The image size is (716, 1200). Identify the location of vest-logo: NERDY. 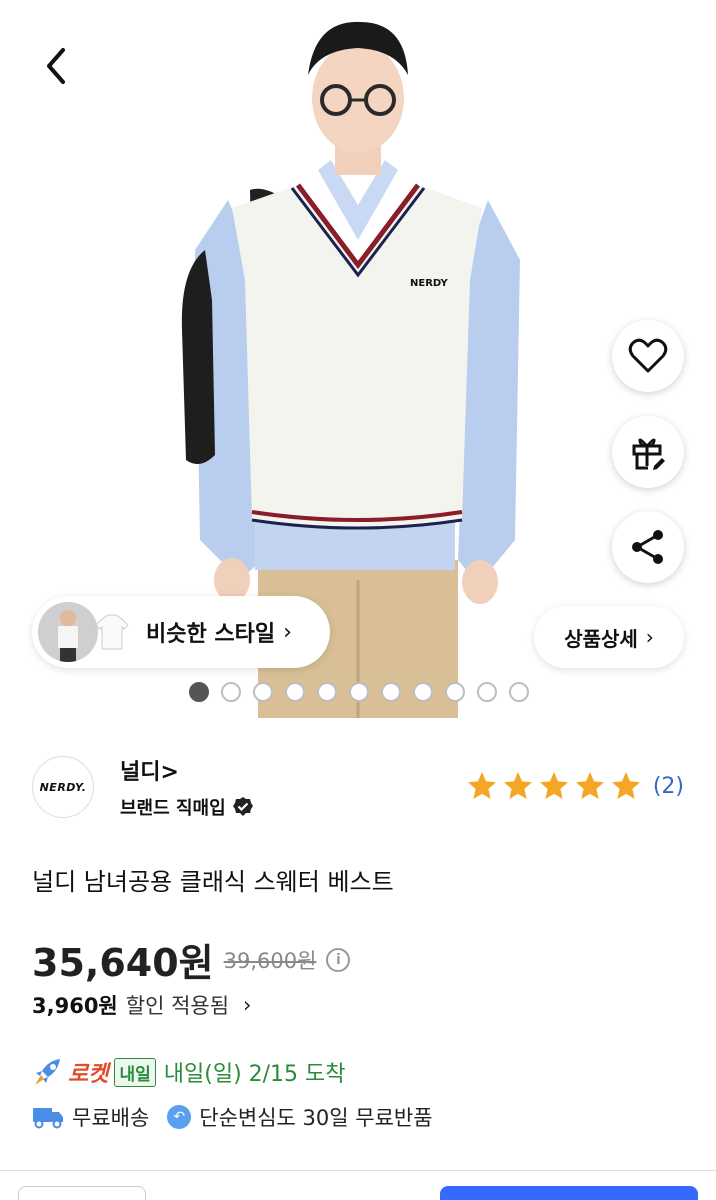
(429, 283).